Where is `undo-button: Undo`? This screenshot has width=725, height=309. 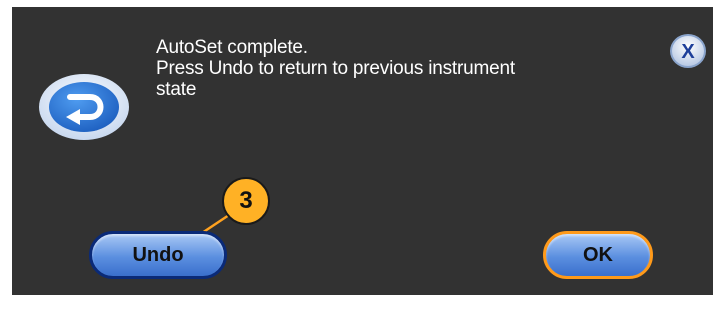
undo-button: Undo is located at coordinates (158, 255).